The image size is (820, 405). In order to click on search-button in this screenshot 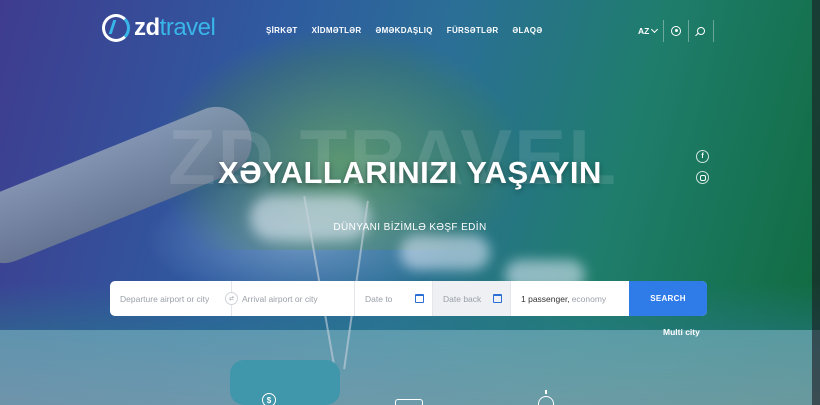, I will do `click(701, 31)`.